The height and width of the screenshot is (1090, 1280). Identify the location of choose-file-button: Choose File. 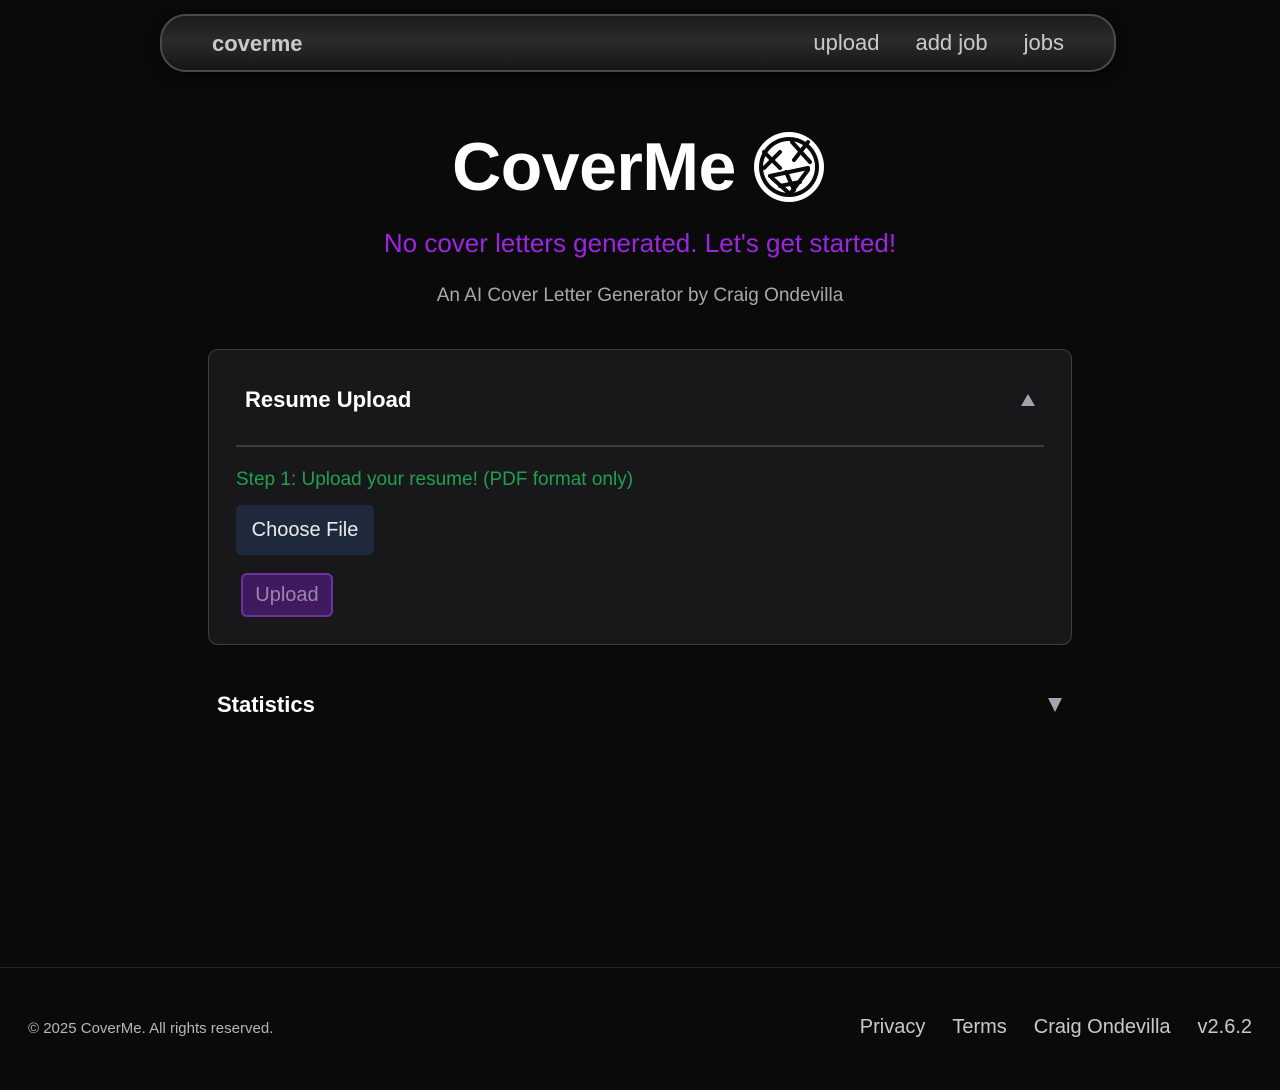
(305, 530).